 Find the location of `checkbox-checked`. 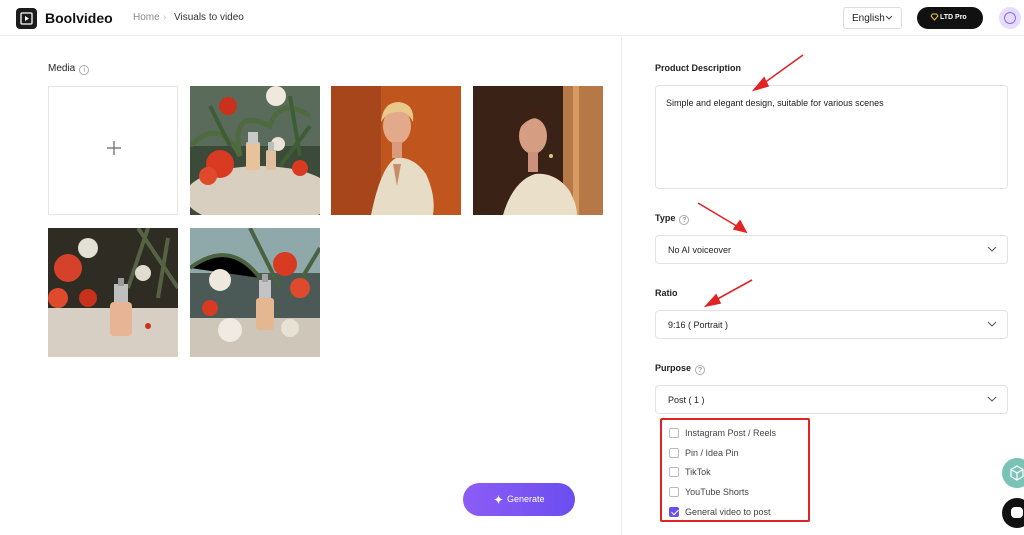

checkbox-checked is located at coordinates (674, 512).